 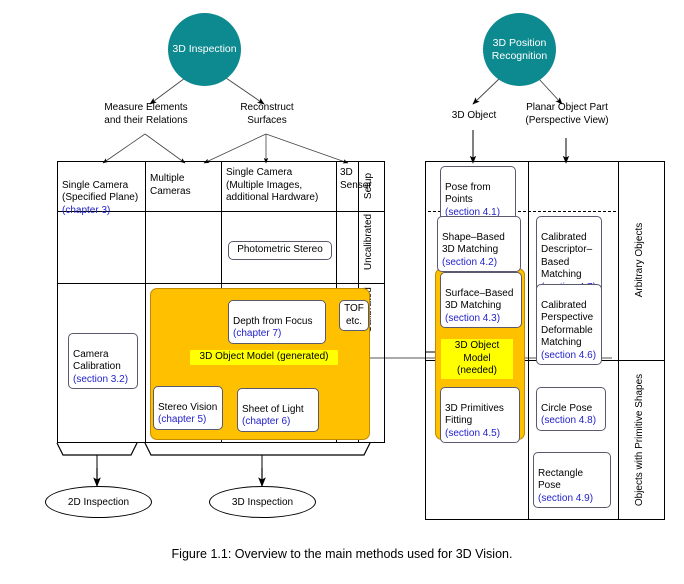 What do you see at coordinates (639, 260) in the screenshot?
I see `right-row-label-arbitrary-objects: Arbitrary Objects` at bounding box center [639, 260].